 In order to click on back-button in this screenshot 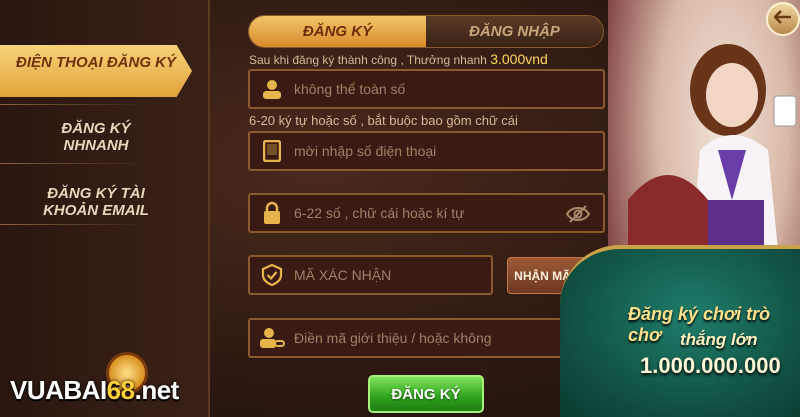, I will do `click(783, 19)`.